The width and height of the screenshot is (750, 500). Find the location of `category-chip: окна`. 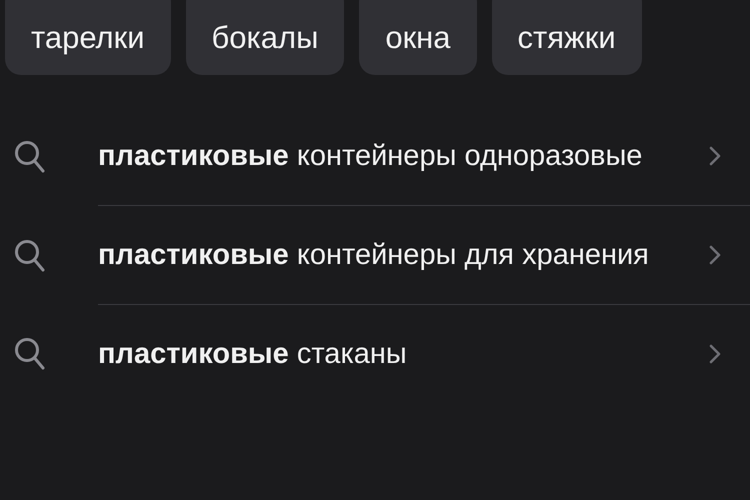

category-chip: окна is located at coordinates (418, 37).